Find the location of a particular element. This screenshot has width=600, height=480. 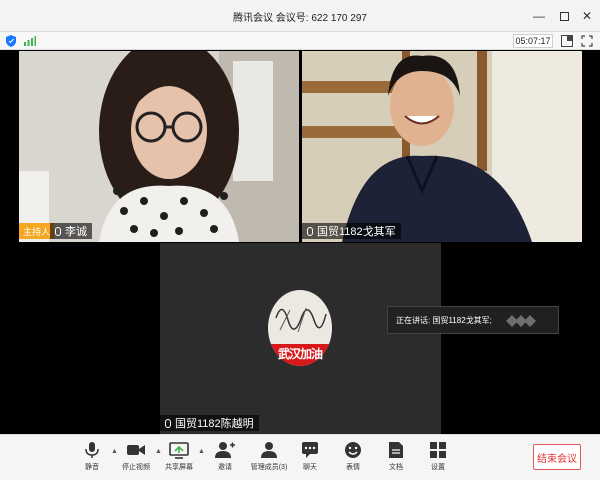

participant-name-tag: 国贸1182戈其军 is located at coordinates (351, 231).